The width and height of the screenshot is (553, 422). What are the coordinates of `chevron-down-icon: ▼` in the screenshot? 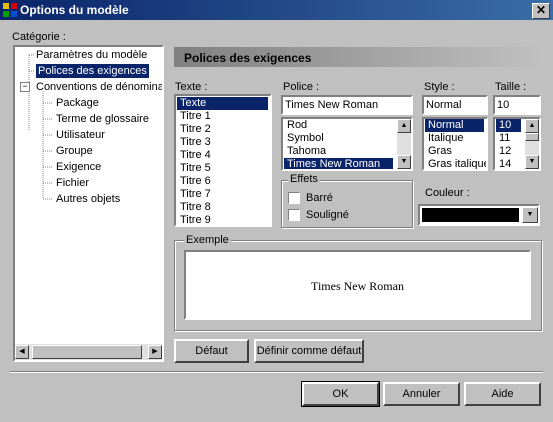 It's located at (530, 215).